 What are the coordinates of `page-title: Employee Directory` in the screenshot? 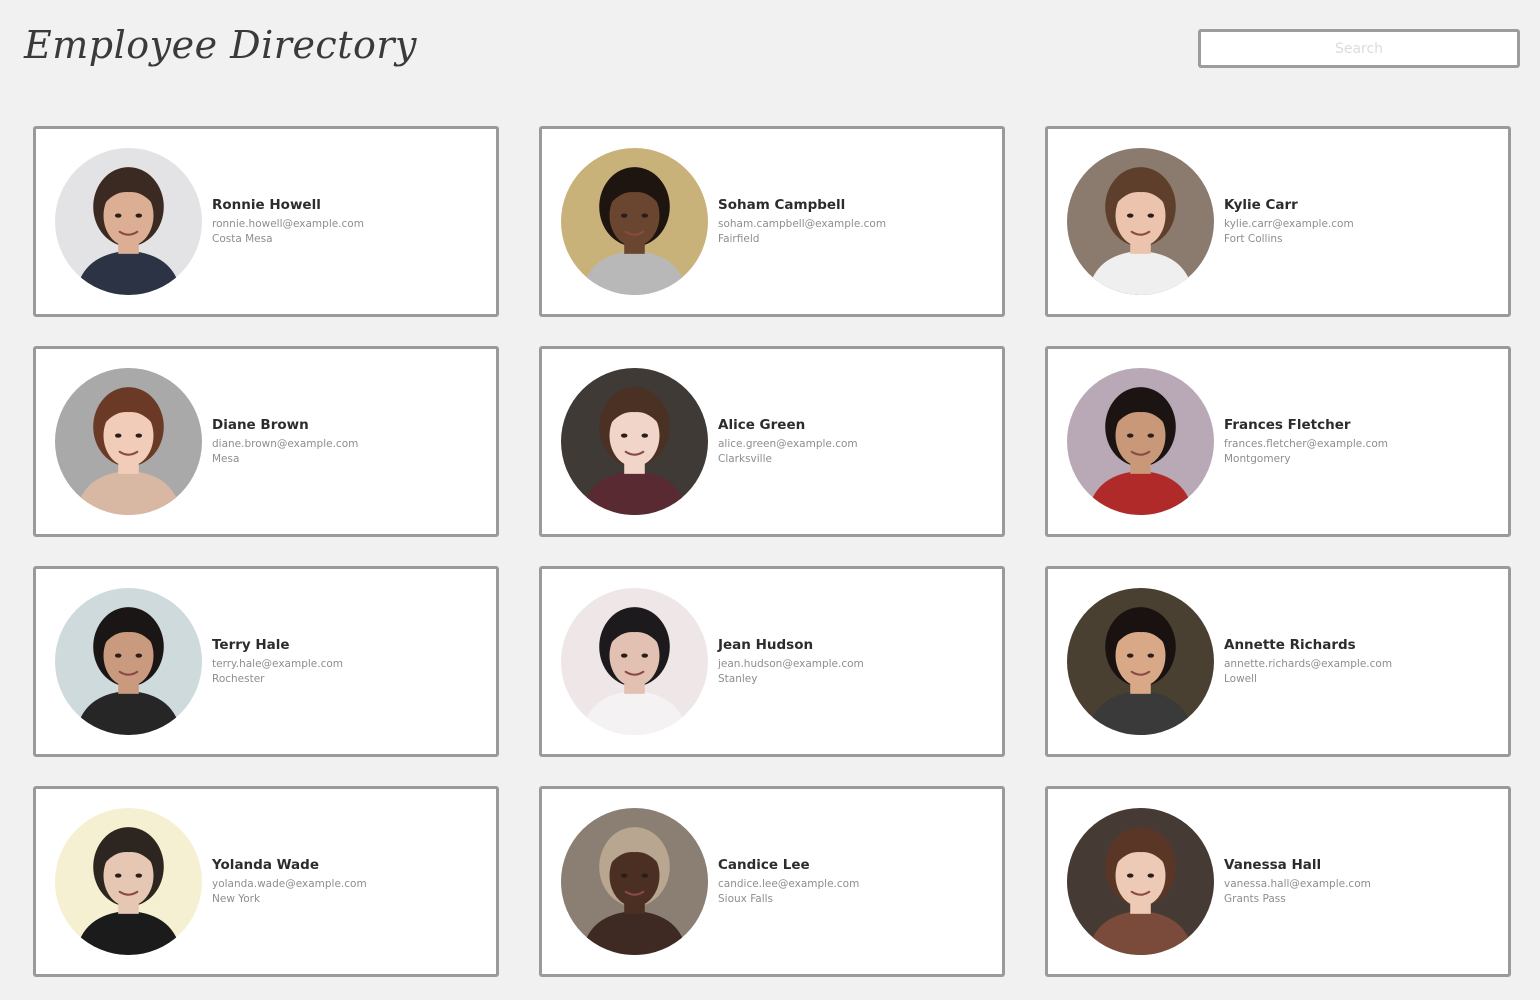 It's located at (220, 45).